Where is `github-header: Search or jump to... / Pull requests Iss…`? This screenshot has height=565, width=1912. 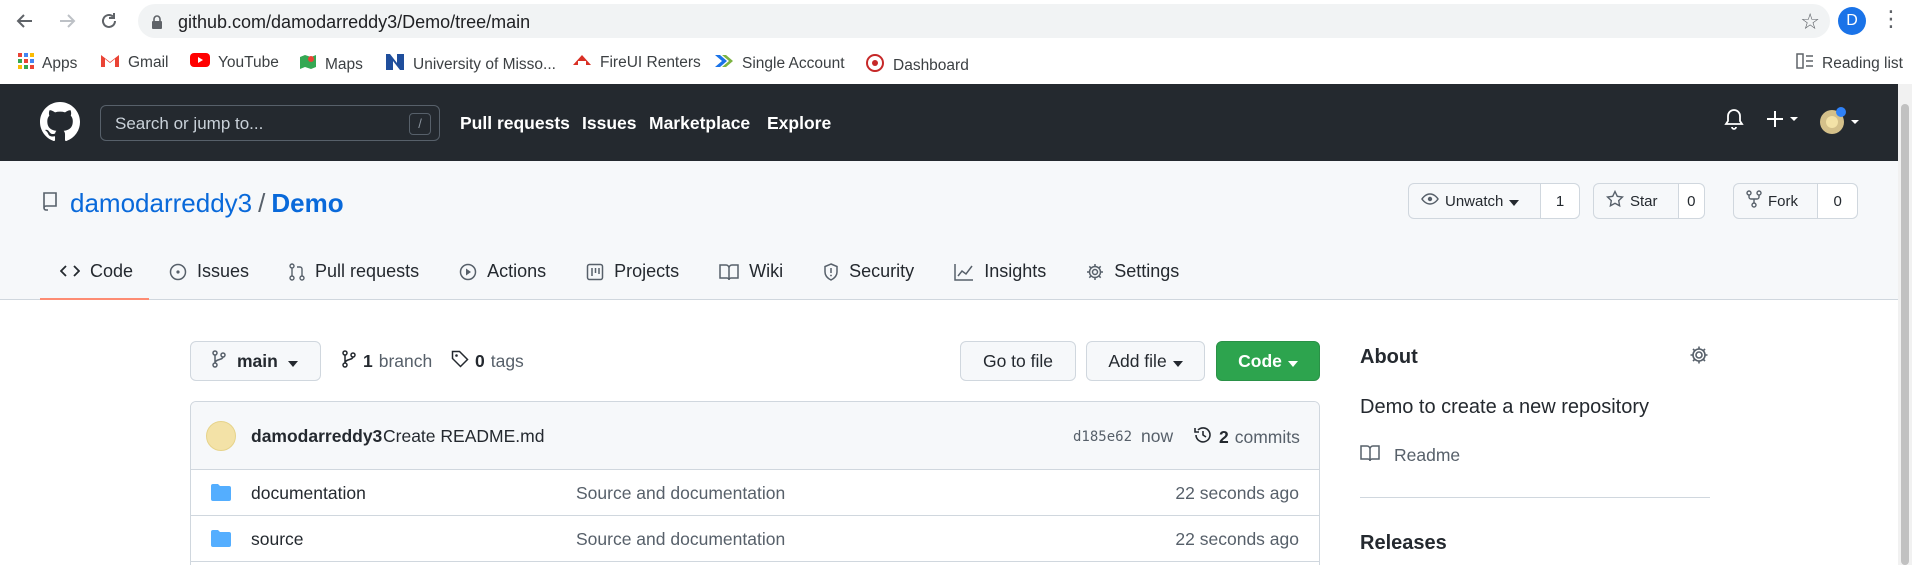 github-header: Search or jump to... / Pull requests Iss… is located at coordinates (949, 122).